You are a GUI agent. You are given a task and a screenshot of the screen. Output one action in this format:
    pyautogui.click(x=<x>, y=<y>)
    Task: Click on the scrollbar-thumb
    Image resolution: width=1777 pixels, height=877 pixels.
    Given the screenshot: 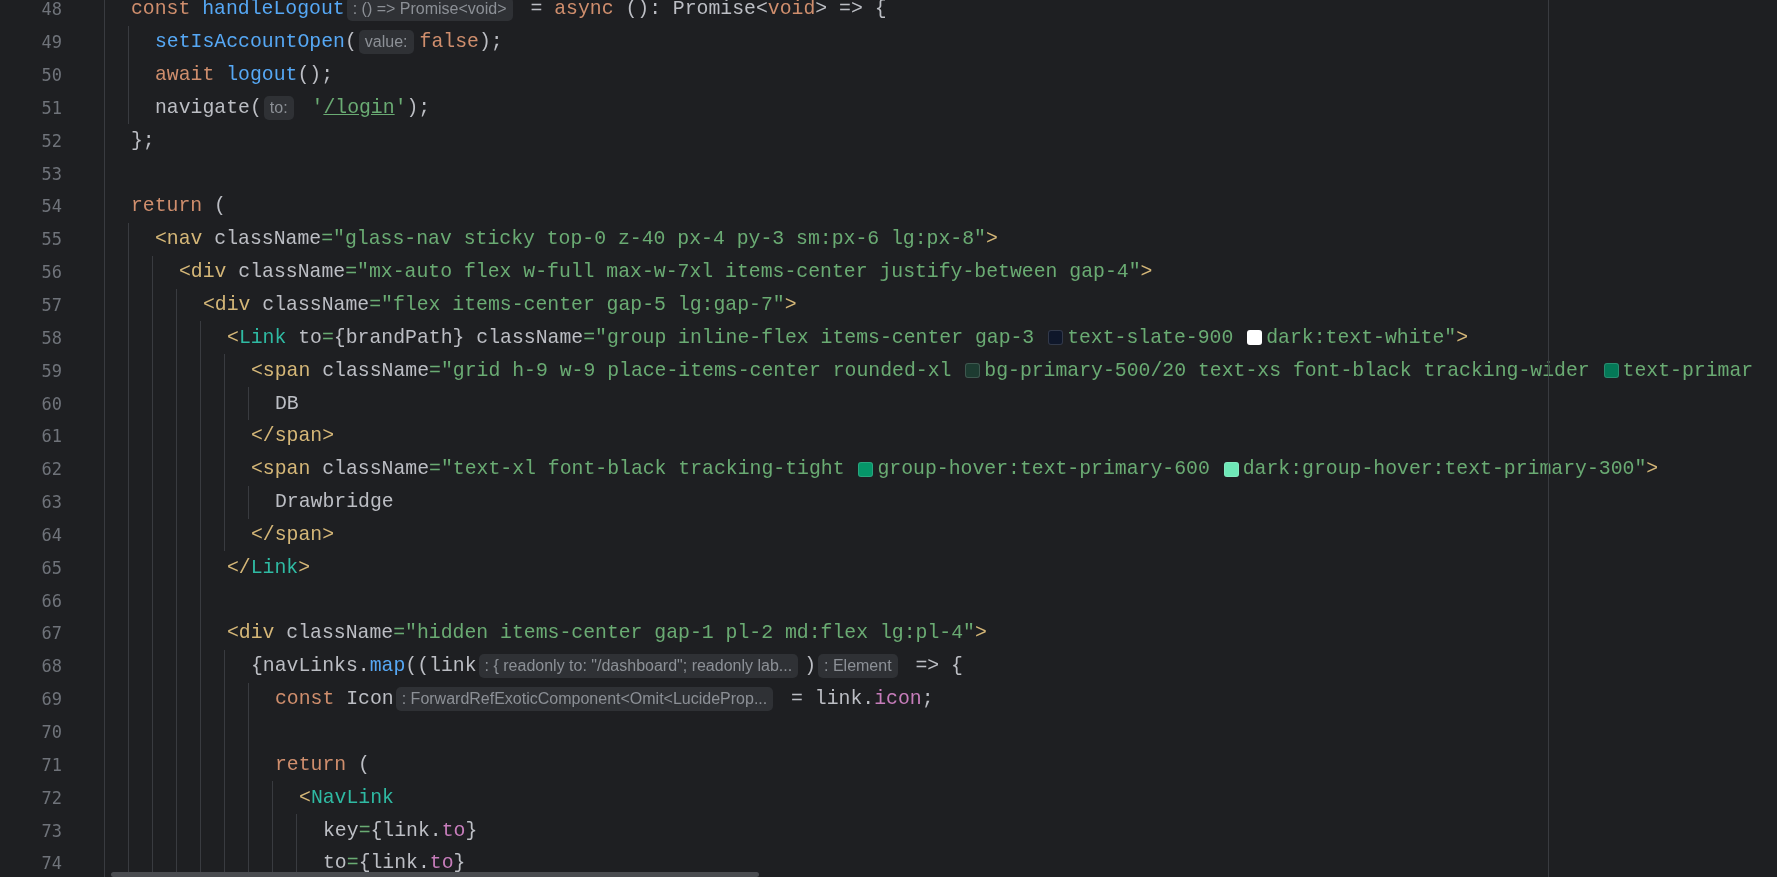 What is the action you would take?
    pyautogui.click(x=435, y=874)
    